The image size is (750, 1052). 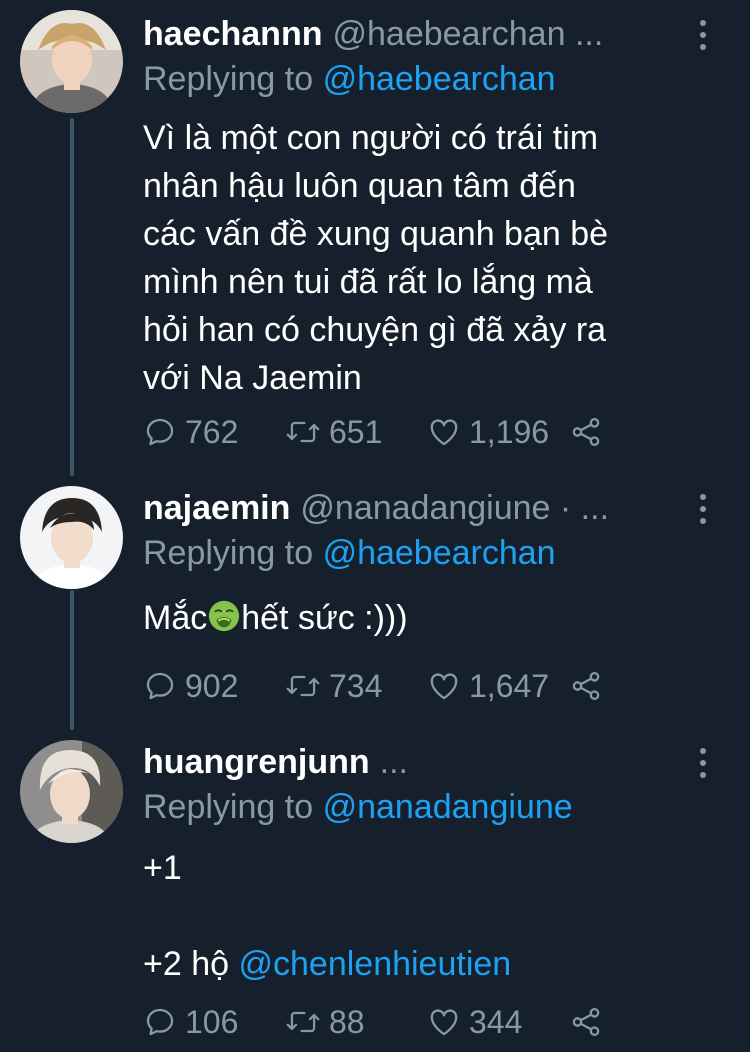 I want to click on tweet-actions: 902 734 1,647, so click(x=373, y=686).